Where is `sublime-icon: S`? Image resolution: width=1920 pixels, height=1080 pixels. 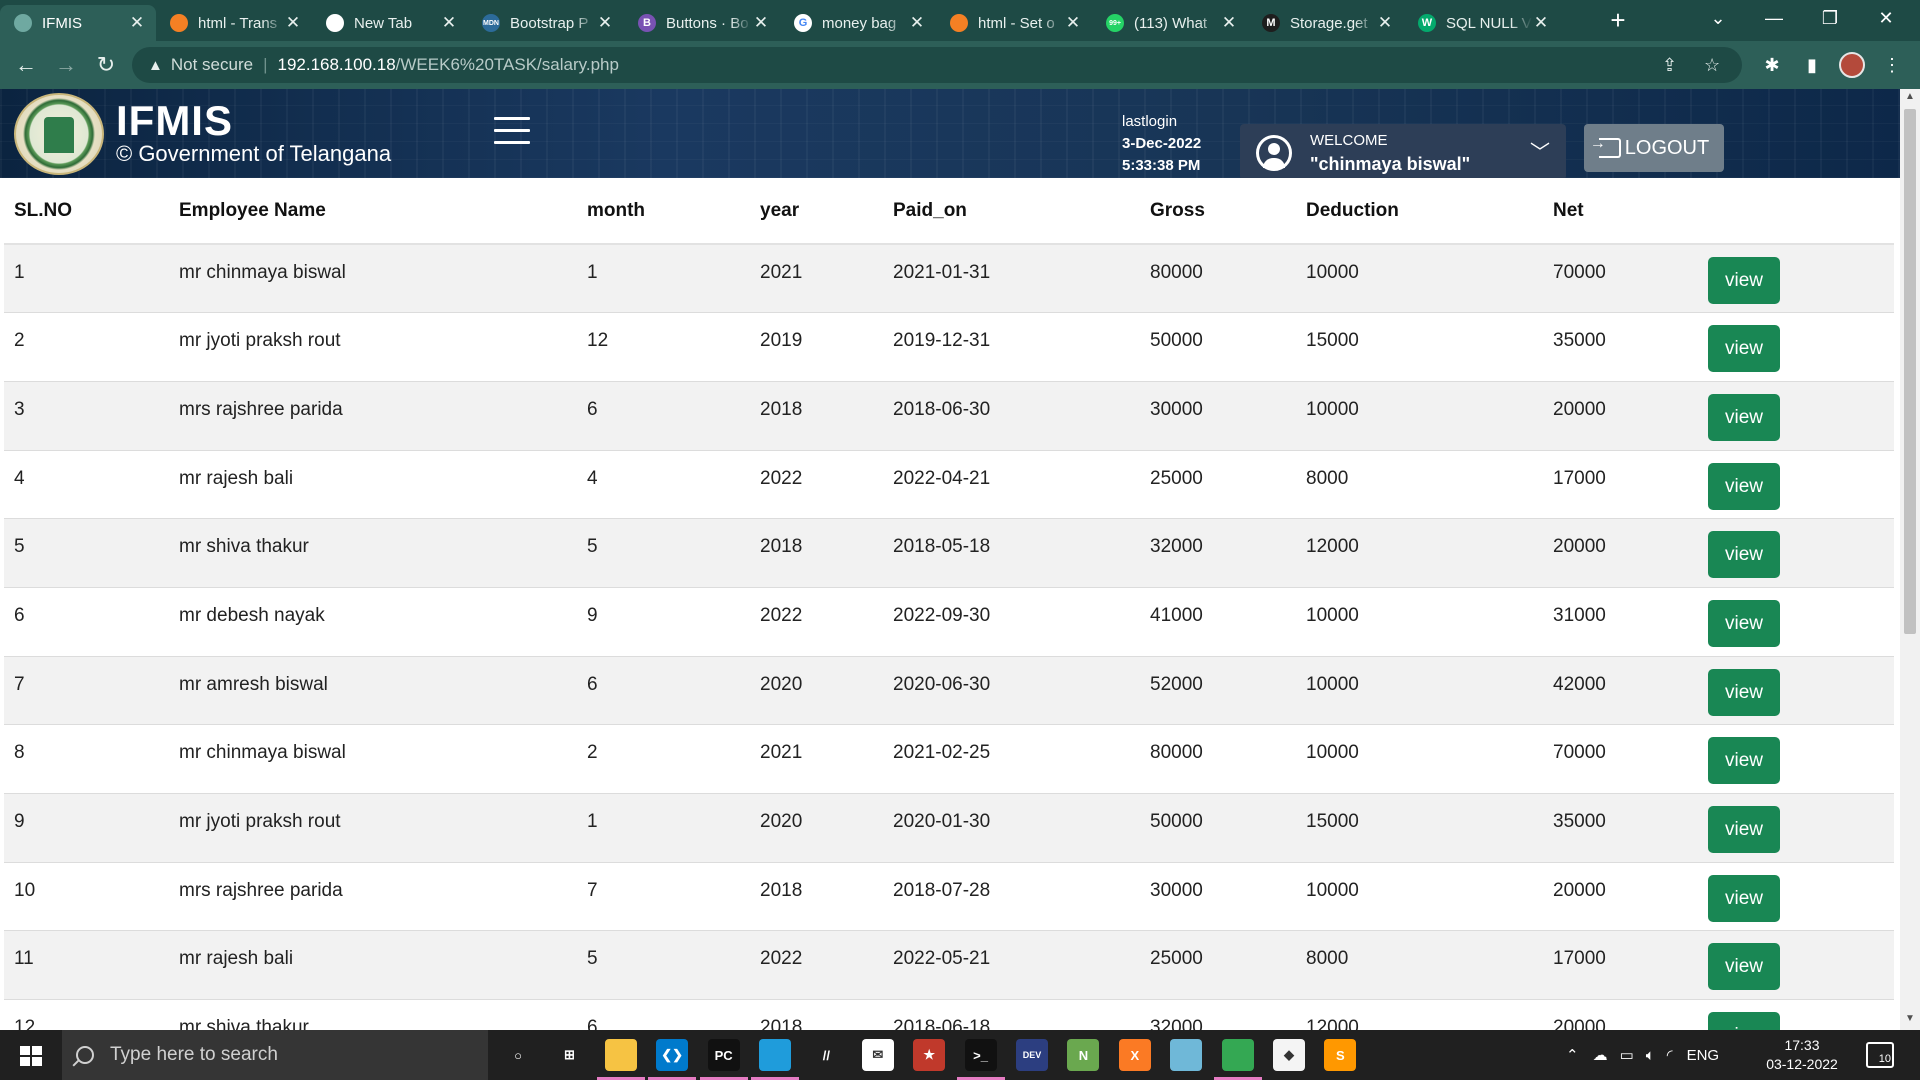
sublime-icon: S is located at coordinates (1340, 1055).